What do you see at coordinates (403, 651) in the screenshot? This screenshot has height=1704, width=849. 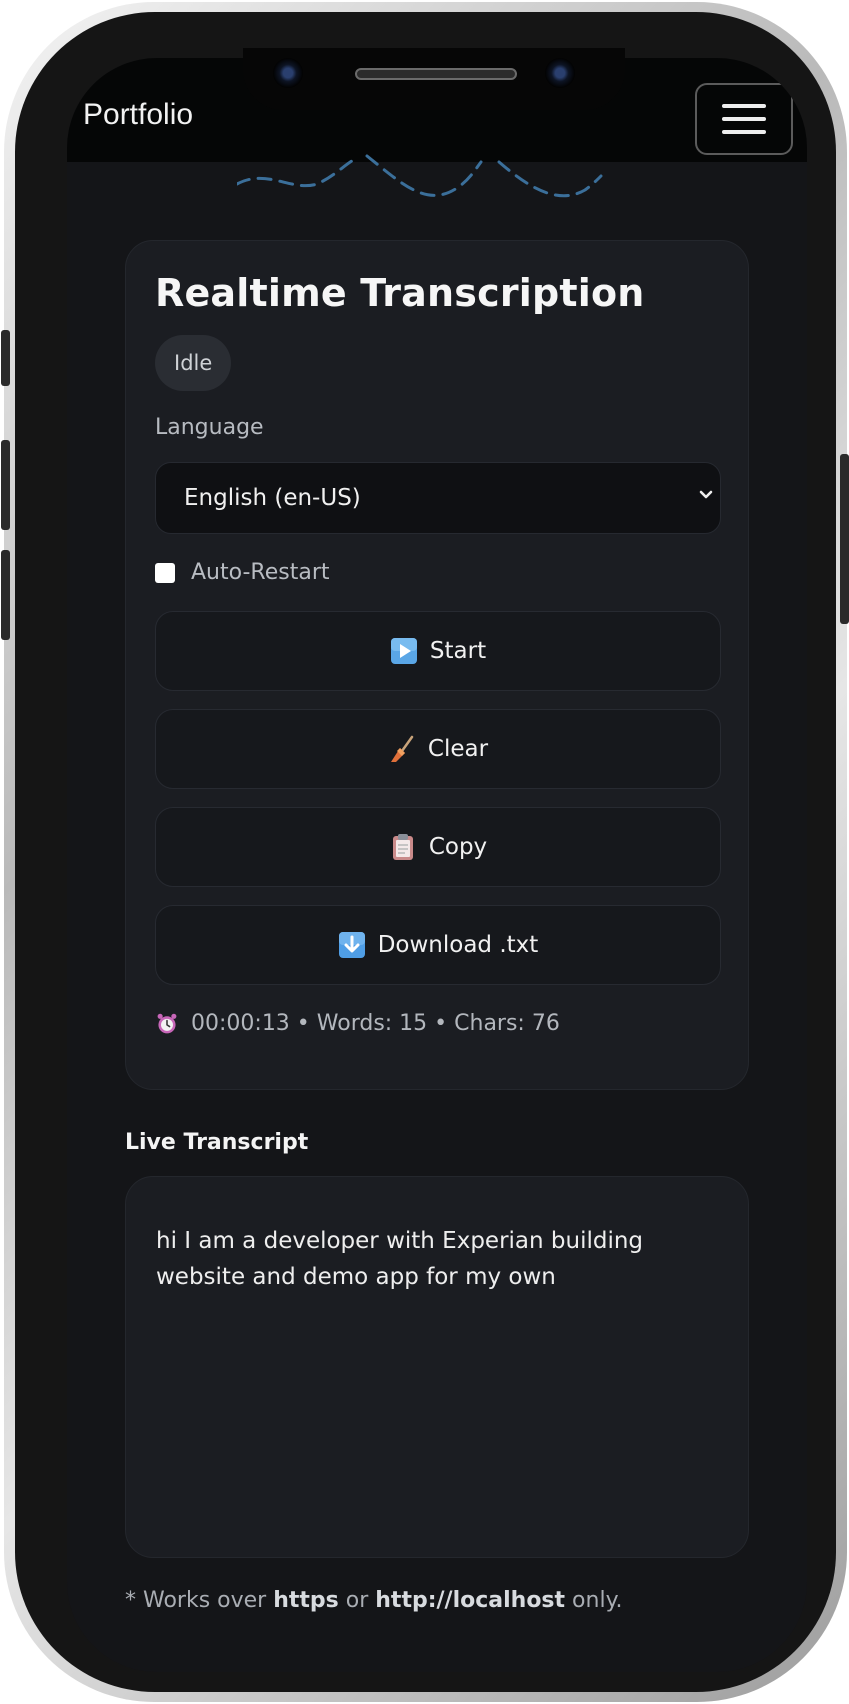 I see `play-icon` at bounding box center [403, 651].